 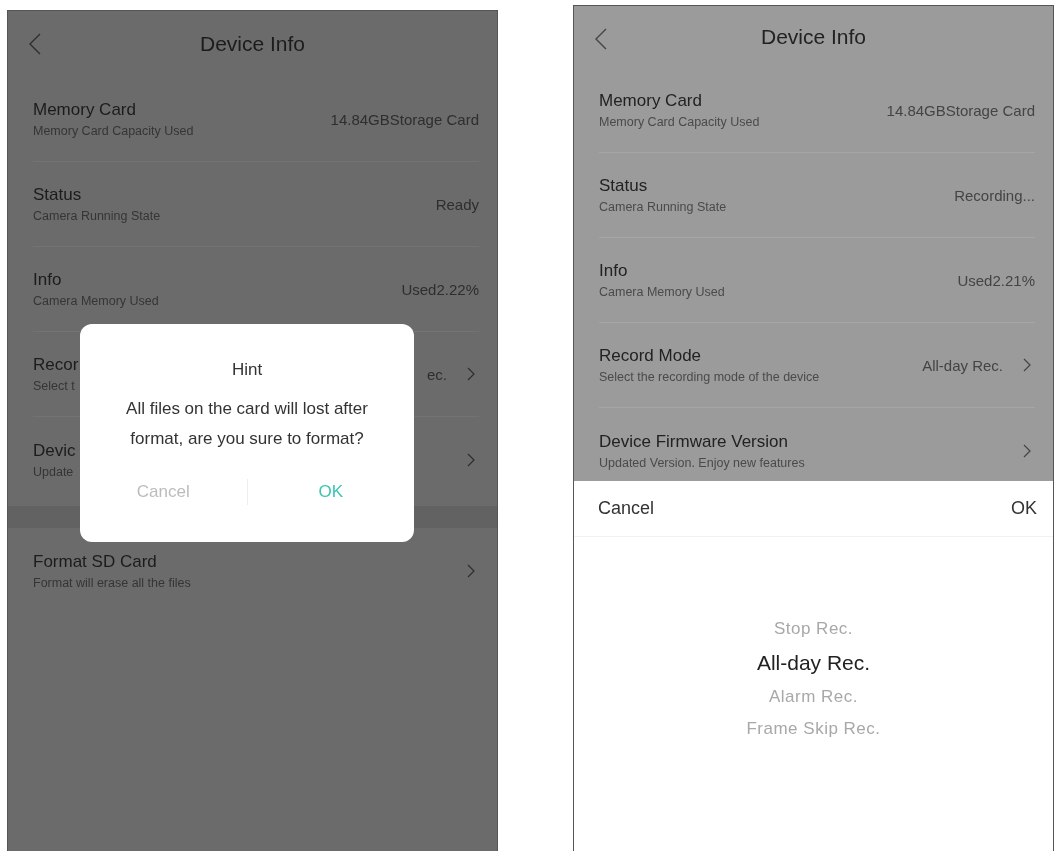 What do you see at coordinates (702, 462) in the screenshot?
I see `row-subtitle: Updated Version. Enjoy new features` at bounding box center [702, 462].